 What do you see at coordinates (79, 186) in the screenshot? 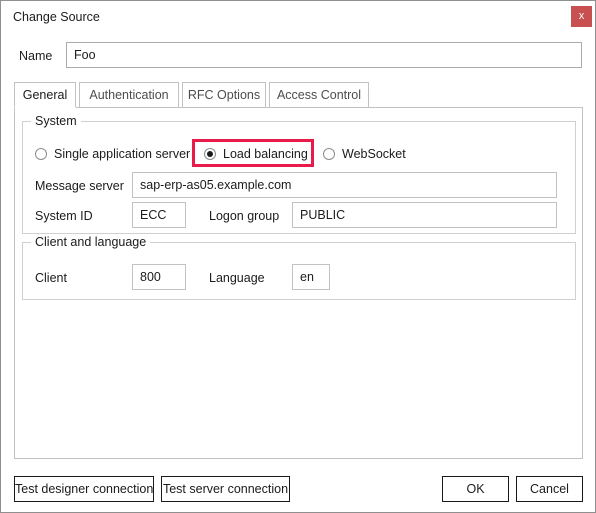
I see `message-server-label: Message server` at bounding box center [79, 186].